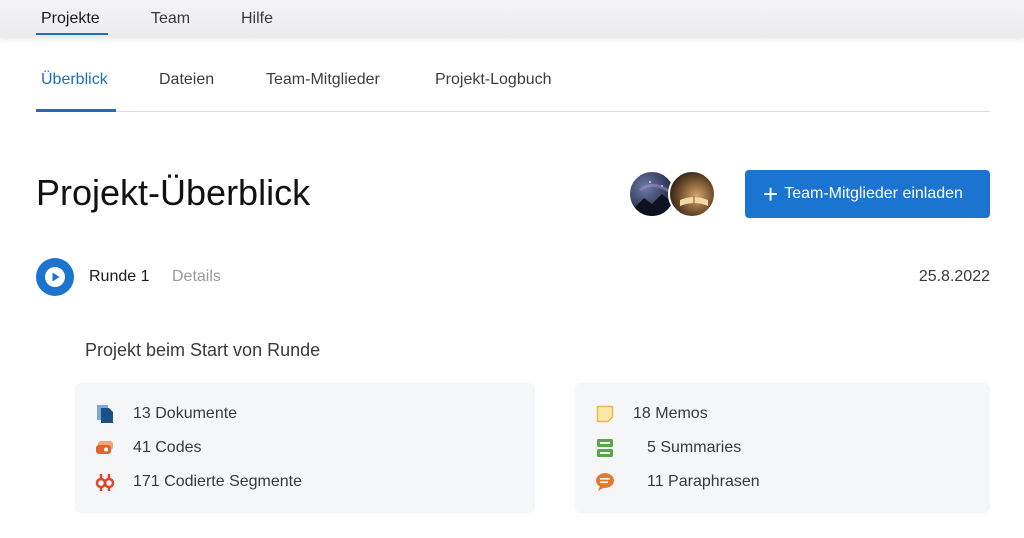 The height and width of the screenshot is (538, 1024). I want to click on document-icon, so click(105, 414).